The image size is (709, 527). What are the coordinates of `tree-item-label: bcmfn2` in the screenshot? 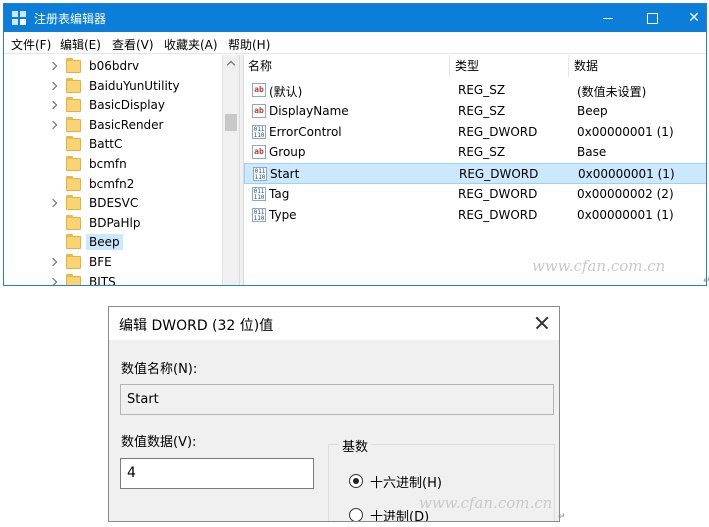 It's located at (112, 183).